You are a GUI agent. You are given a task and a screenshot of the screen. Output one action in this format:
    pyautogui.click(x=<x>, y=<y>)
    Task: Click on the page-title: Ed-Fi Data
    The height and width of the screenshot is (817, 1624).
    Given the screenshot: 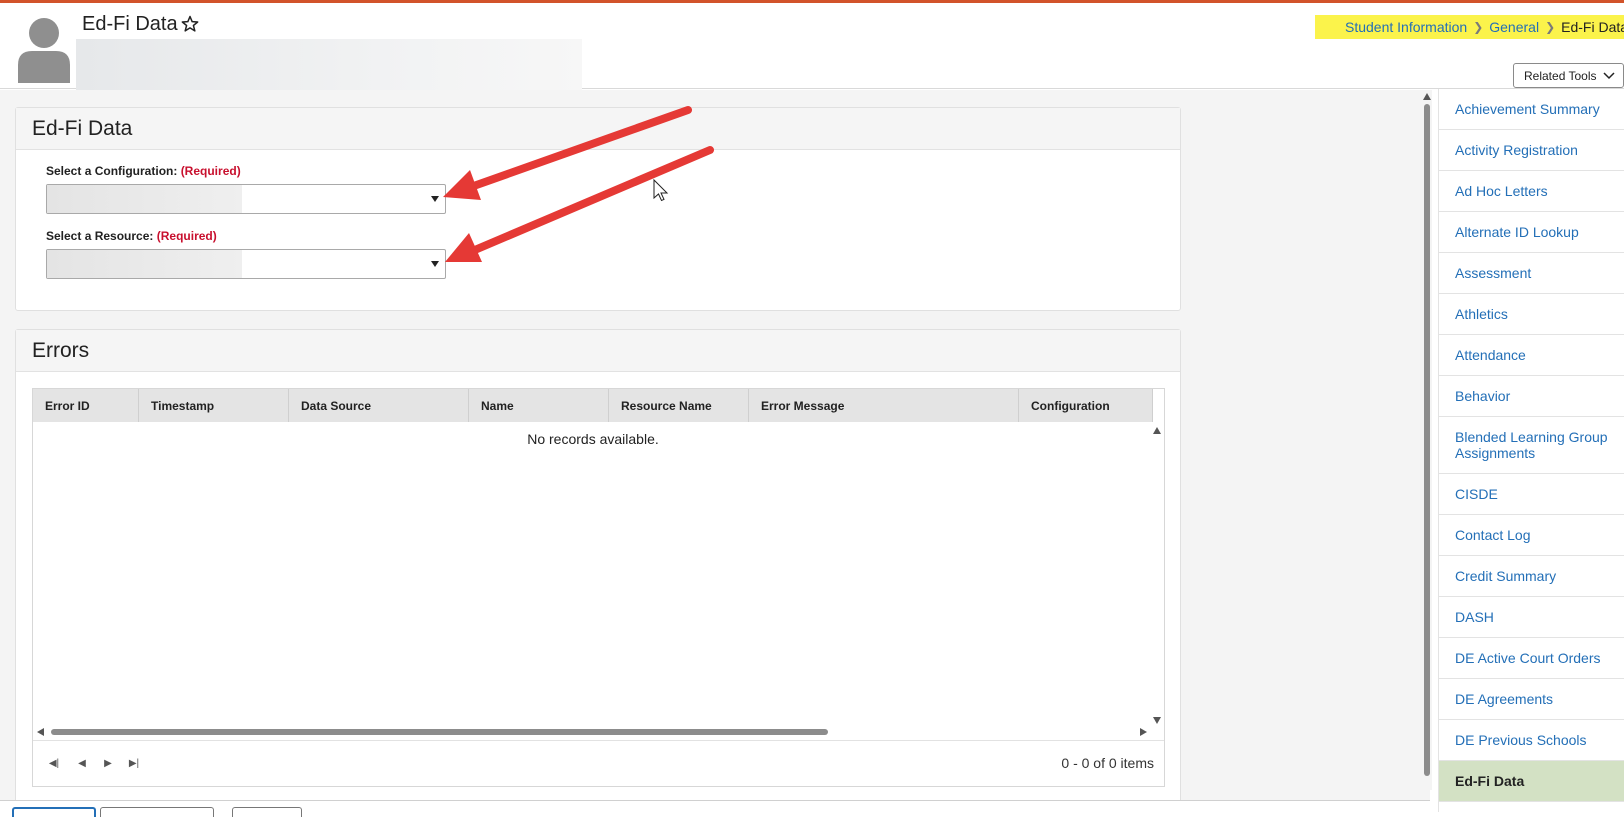 What is the action you would take?
    pyautogui.click(x=130, y=24)
    